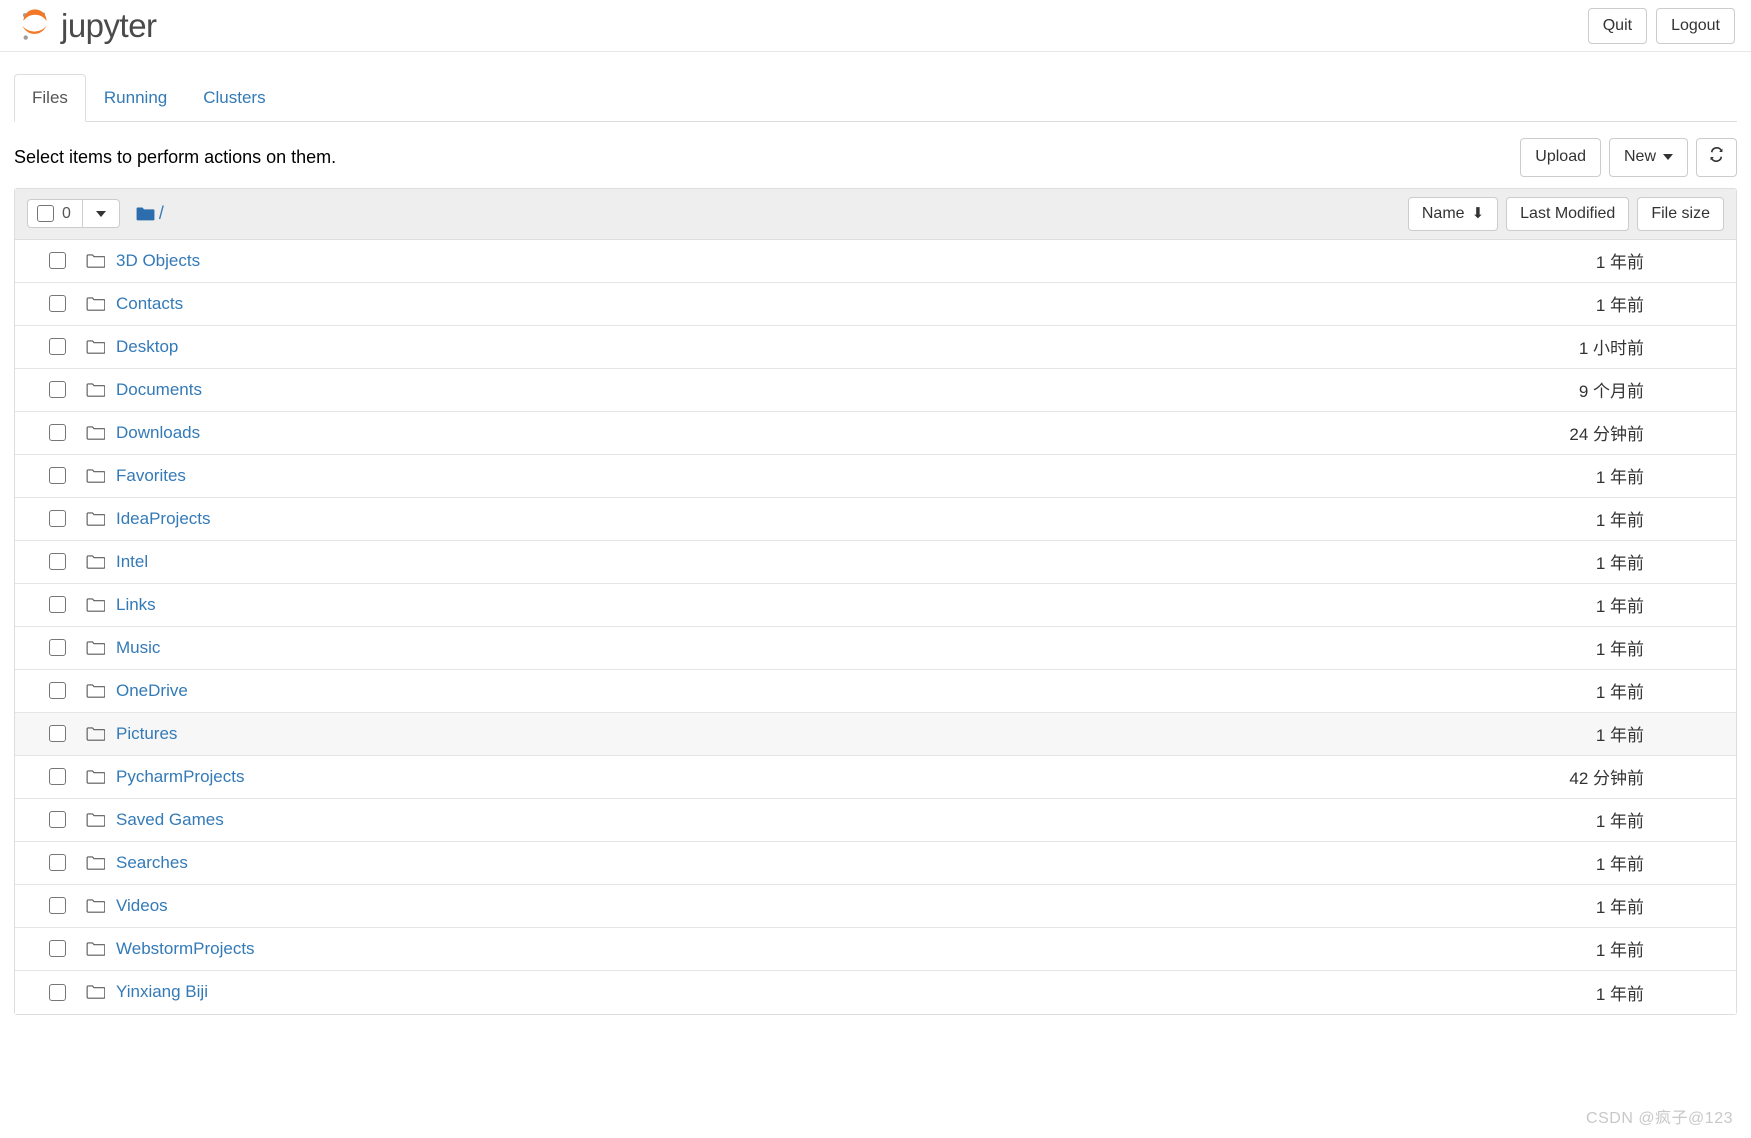 The height and width of the screenshot is (1138, 1751). I want to click on table-row: IdeaProjects 1 年前, so click(875, 519).